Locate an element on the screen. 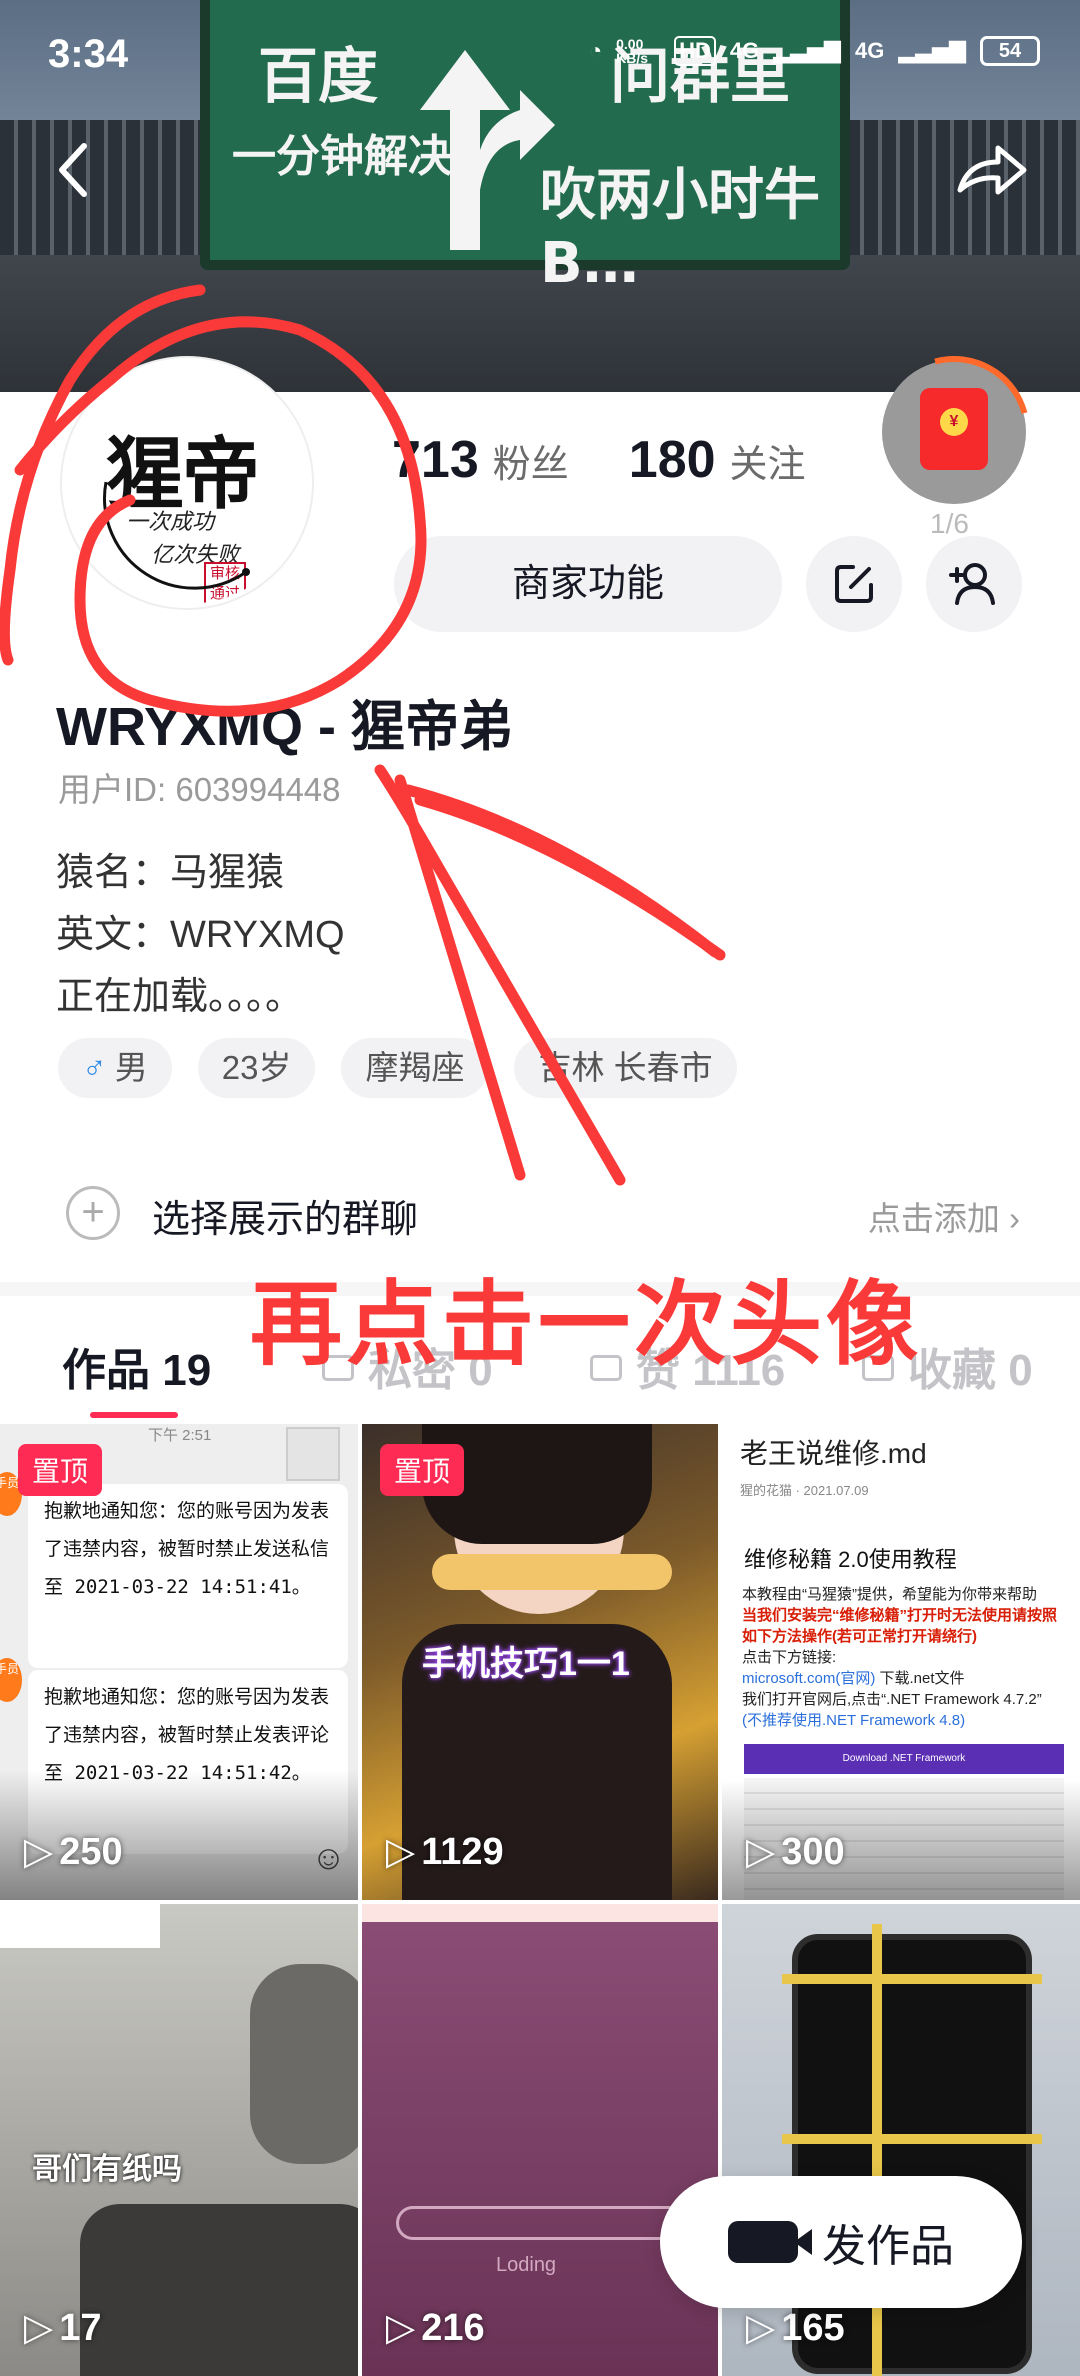  profile-tags: ♂ 男 23岁 摩羯座 吉林 长春市 is located at coordinates (397, 1068).